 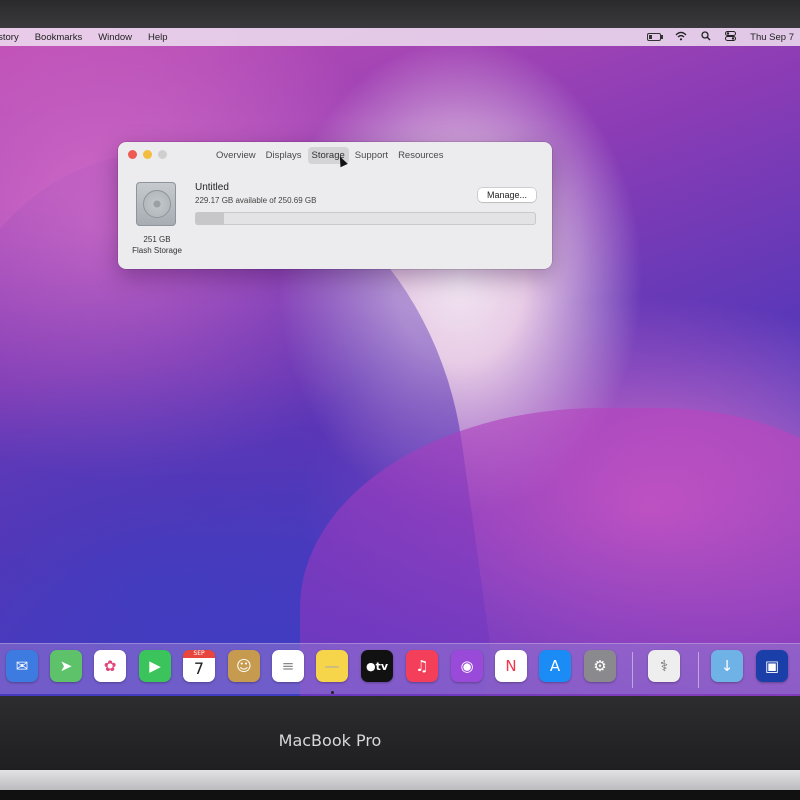 What do you see at coordinates (22, 666) in the screenshot?
I see `mail-icon: ✉` at bounding box center [22, 666].